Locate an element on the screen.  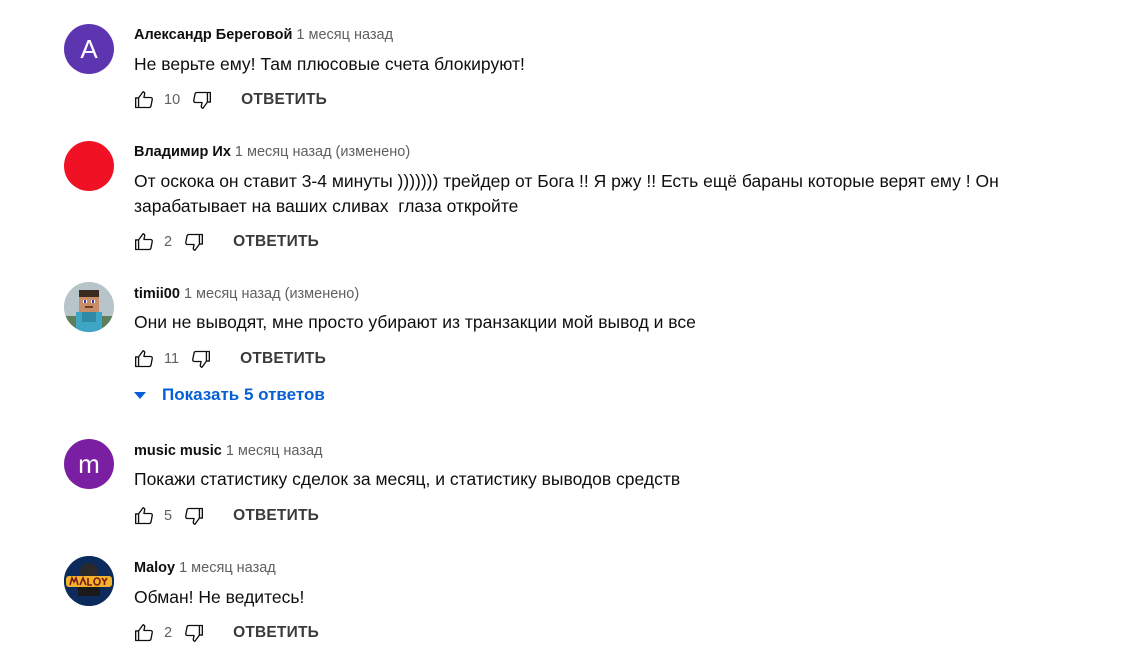
author-name: Владимир Их is located at coordinates (182, 152).